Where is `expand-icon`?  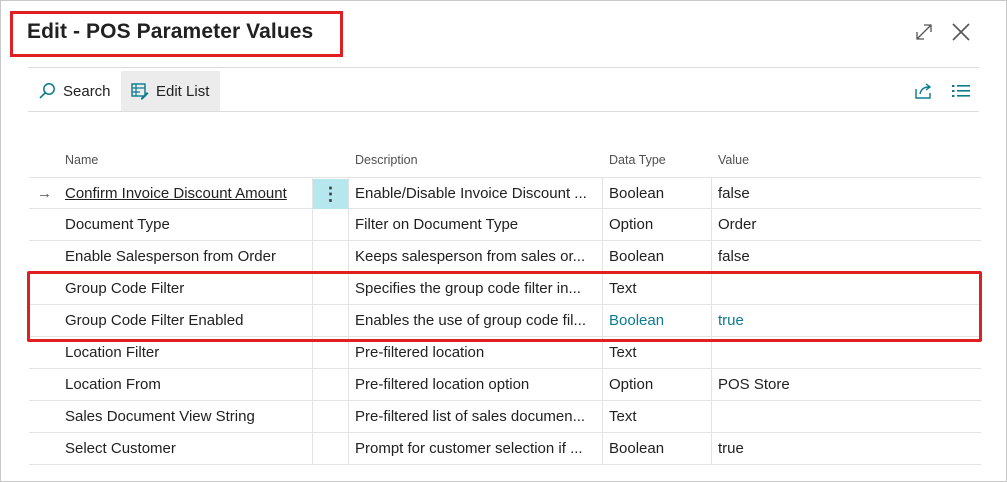
expand-icon is located at coordinates (924, 32).